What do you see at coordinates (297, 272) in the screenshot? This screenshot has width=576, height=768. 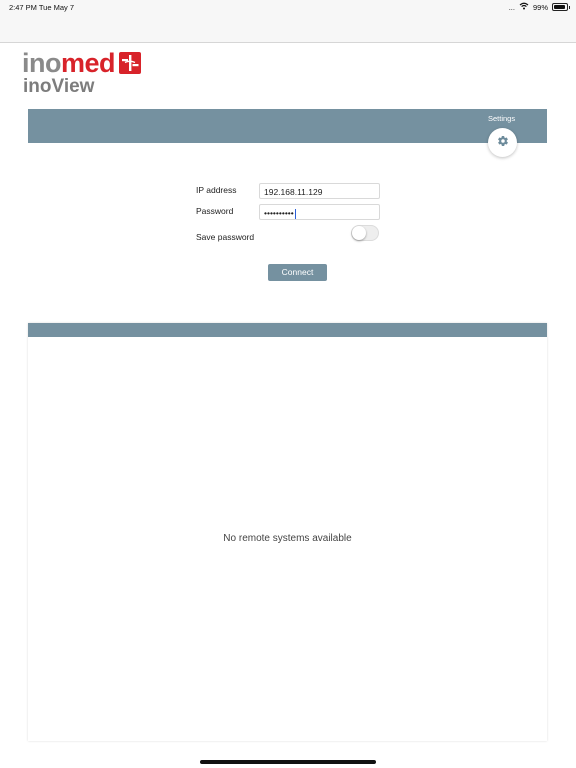 I see `connect-button: Connect` at bounding box center [297, 272].